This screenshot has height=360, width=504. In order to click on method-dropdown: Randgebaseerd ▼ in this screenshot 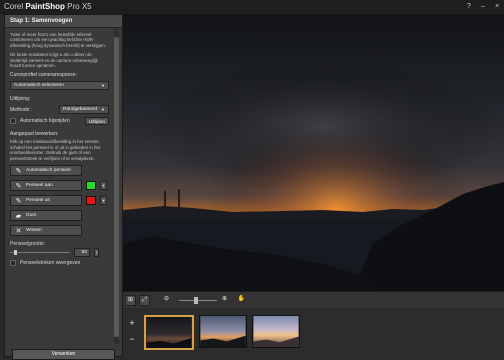, I will do `click(84, 110)`.